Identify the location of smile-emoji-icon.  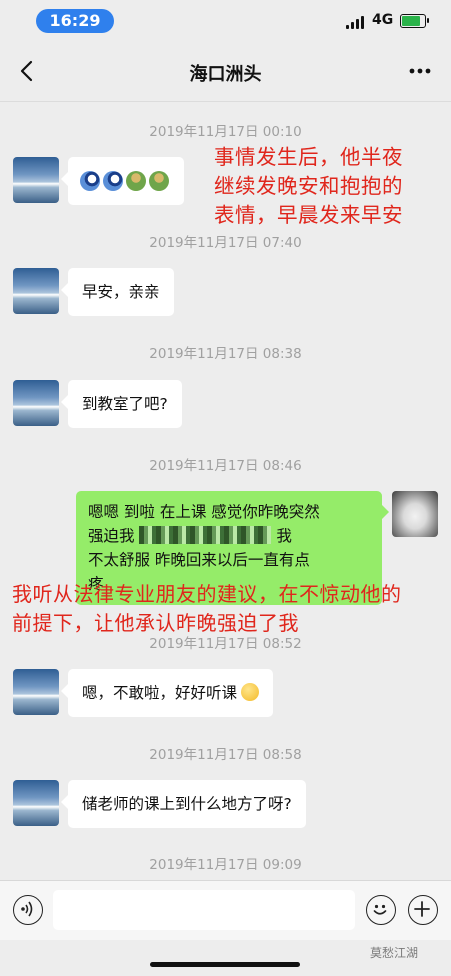
(250, 692).